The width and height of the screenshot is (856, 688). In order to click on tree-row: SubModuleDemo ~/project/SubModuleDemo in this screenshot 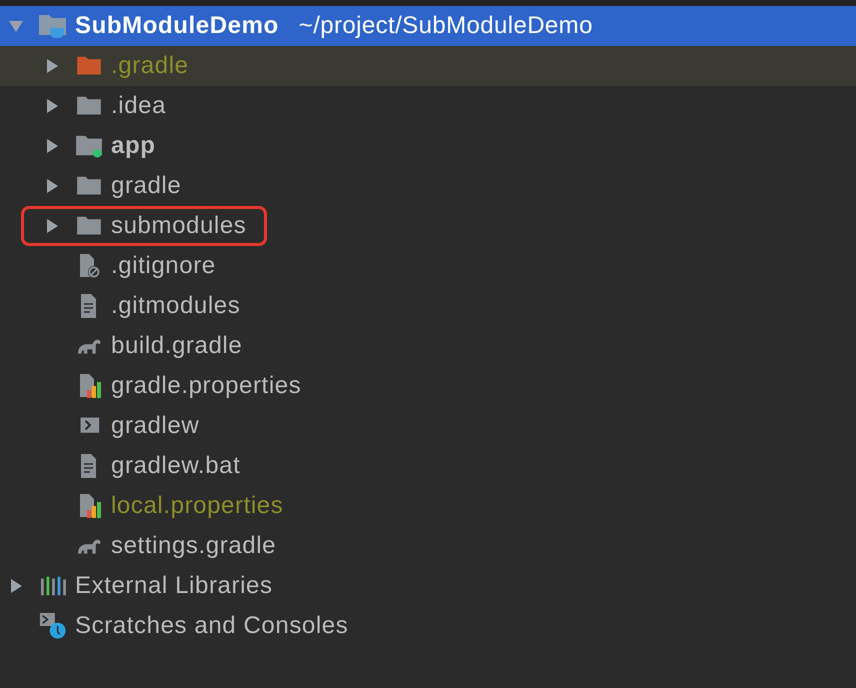, I will do `click(428, 26)`.